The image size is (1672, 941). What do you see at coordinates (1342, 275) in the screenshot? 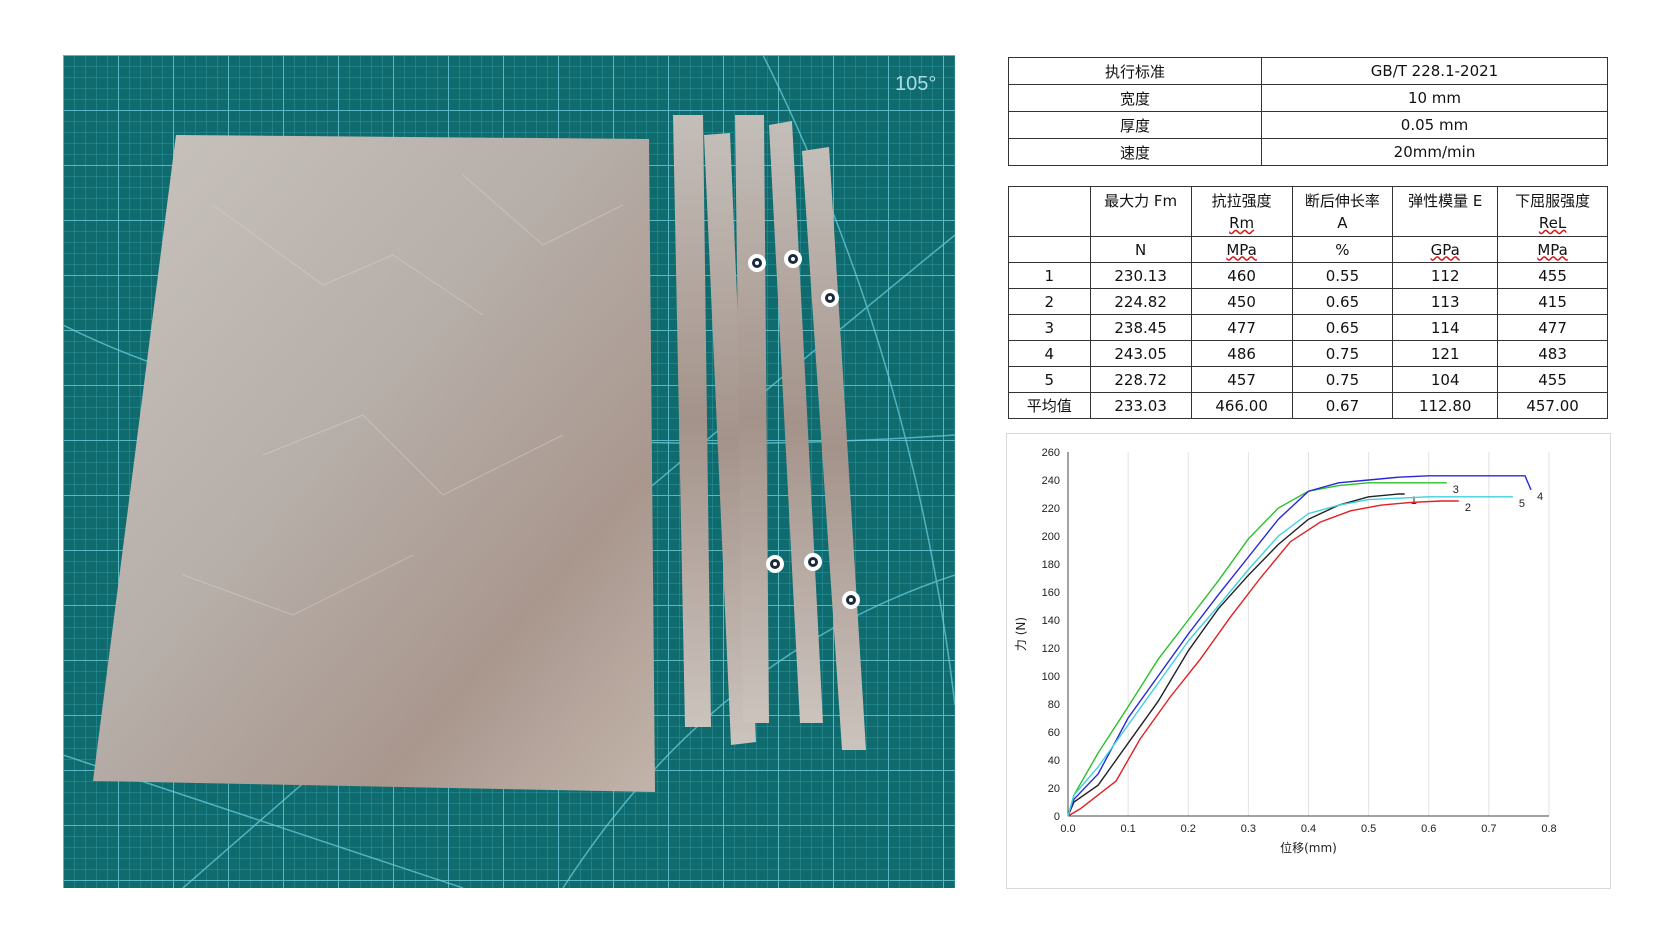
I see `table-cell: 0.55` at bounding box center [1342, 275].